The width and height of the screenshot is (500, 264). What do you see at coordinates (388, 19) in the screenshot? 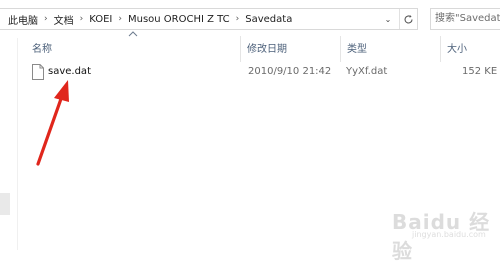
I see `chevron-down-icon: ⌄` at bounding box center [388, 19].